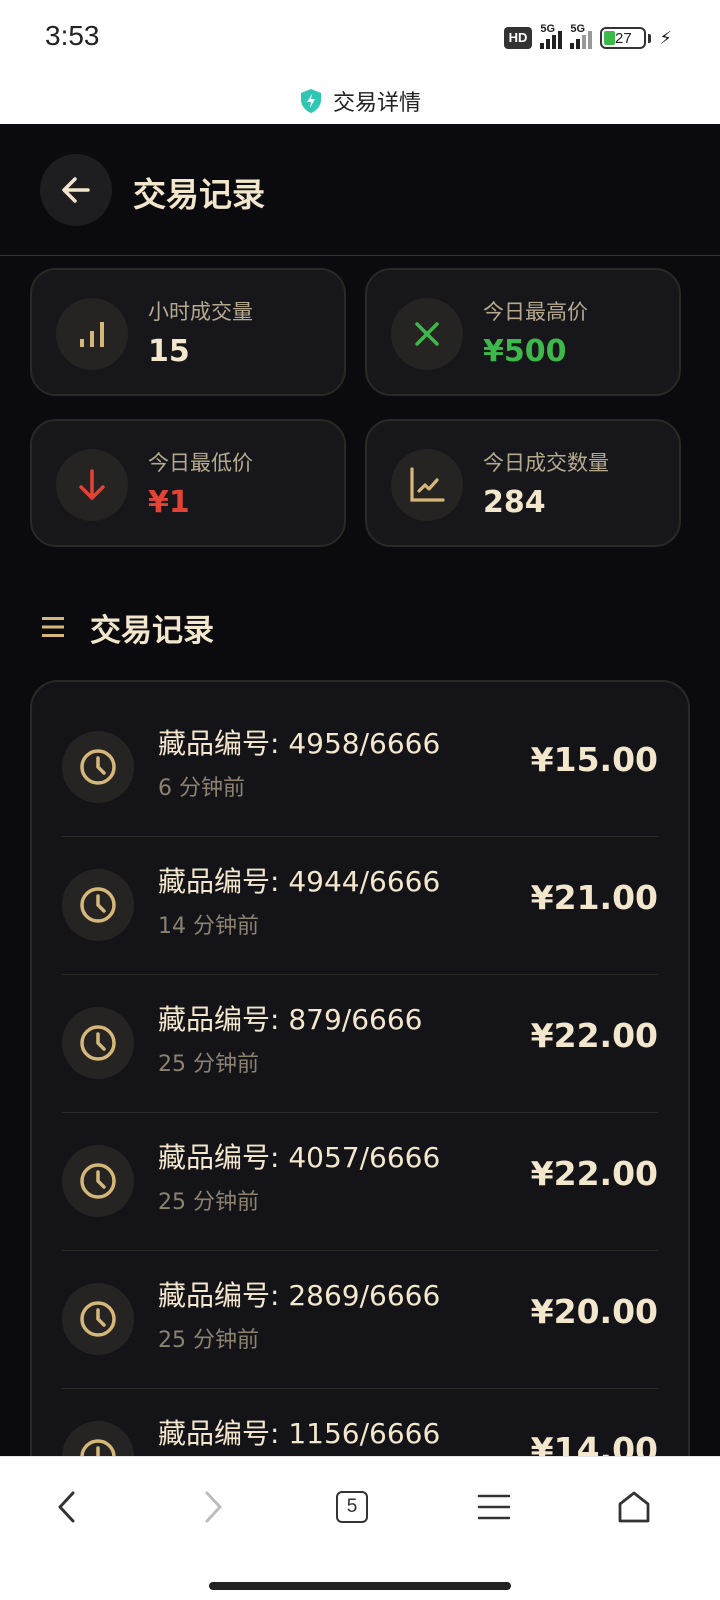  I want to click on record-item-id: 藏品编号: 879/6666, so click(290, 1019).